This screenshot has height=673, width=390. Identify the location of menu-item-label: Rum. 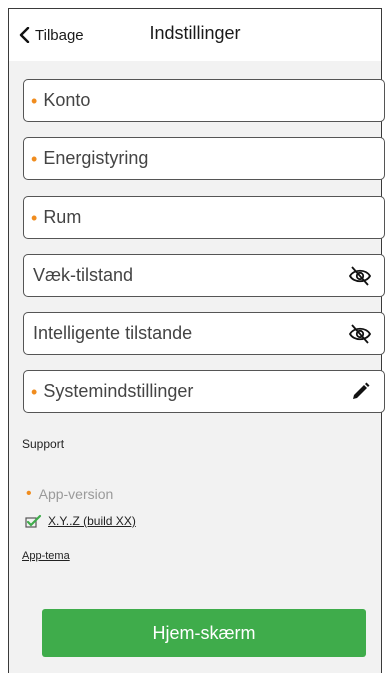
(62, 217).